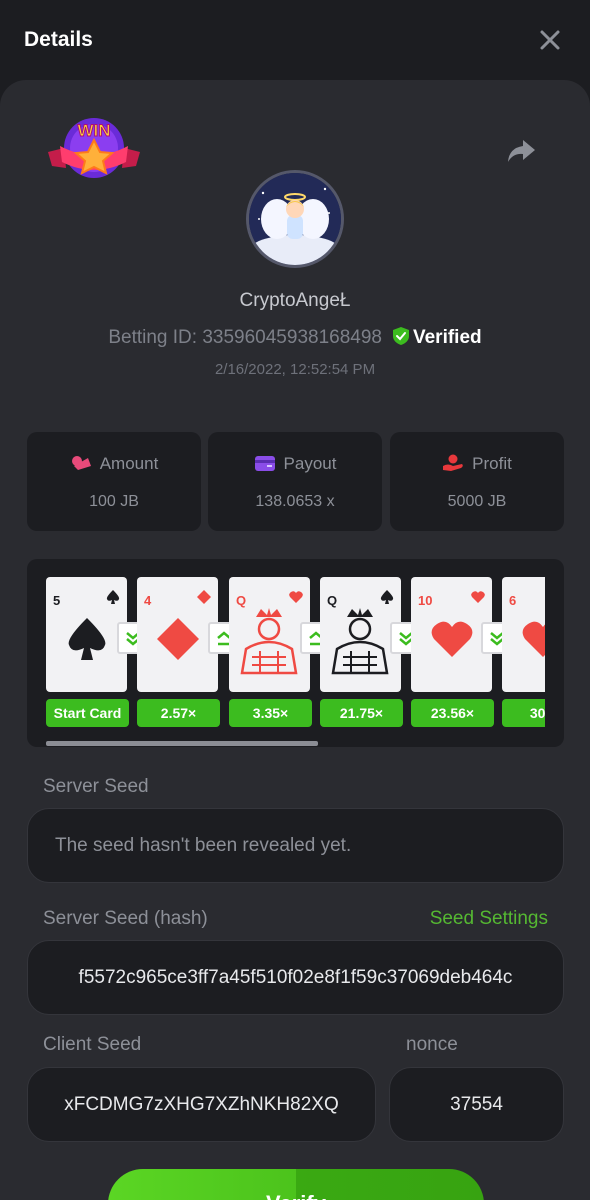 This screenshot has width=590, height=1200. What do you see at coordinates (178, 713) in the screenshot?
I see `card-multiplier: 2.57×` at bounding box center [178, 713].